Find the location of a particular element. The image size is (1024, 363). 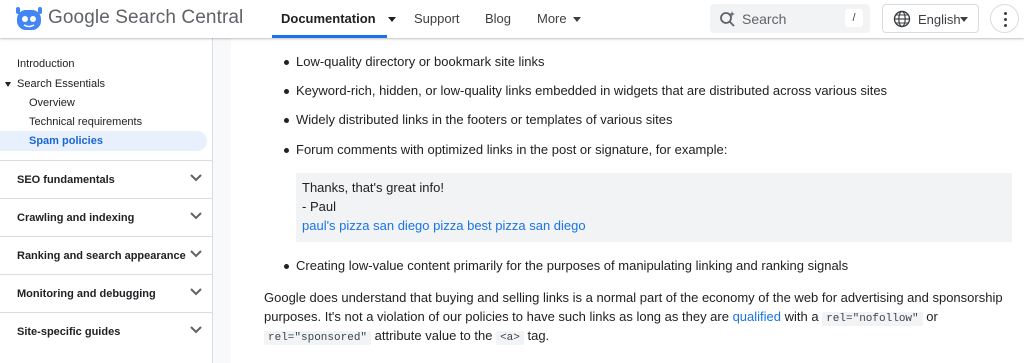

qualified-link: qualified is located at coordinates (757, 316).